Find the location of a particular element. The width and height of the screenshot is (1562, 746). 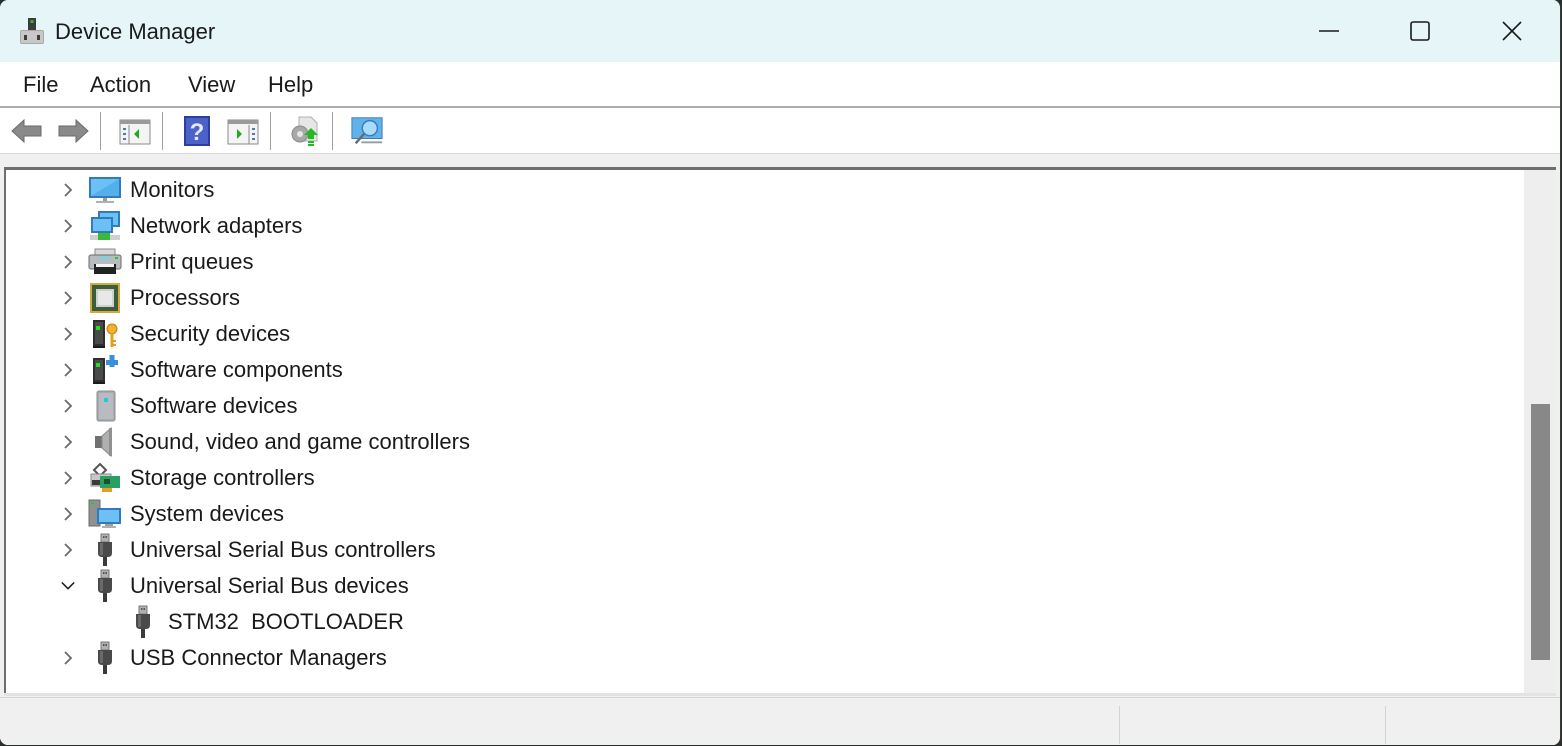

tree-item: Processors is located at coordinates (756, 298).